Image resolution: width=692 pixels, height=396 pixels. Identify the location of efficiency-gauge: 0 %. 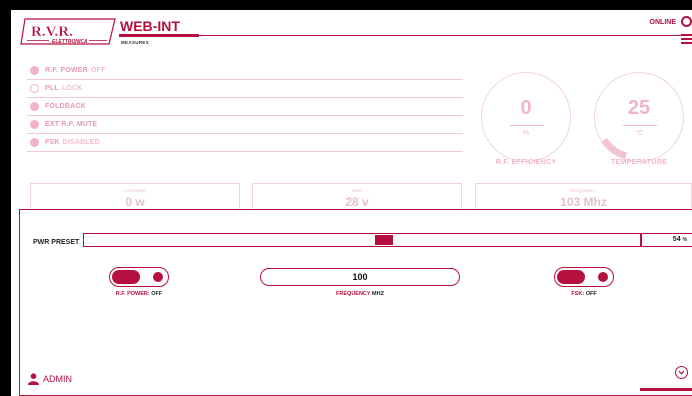
(526, 117).